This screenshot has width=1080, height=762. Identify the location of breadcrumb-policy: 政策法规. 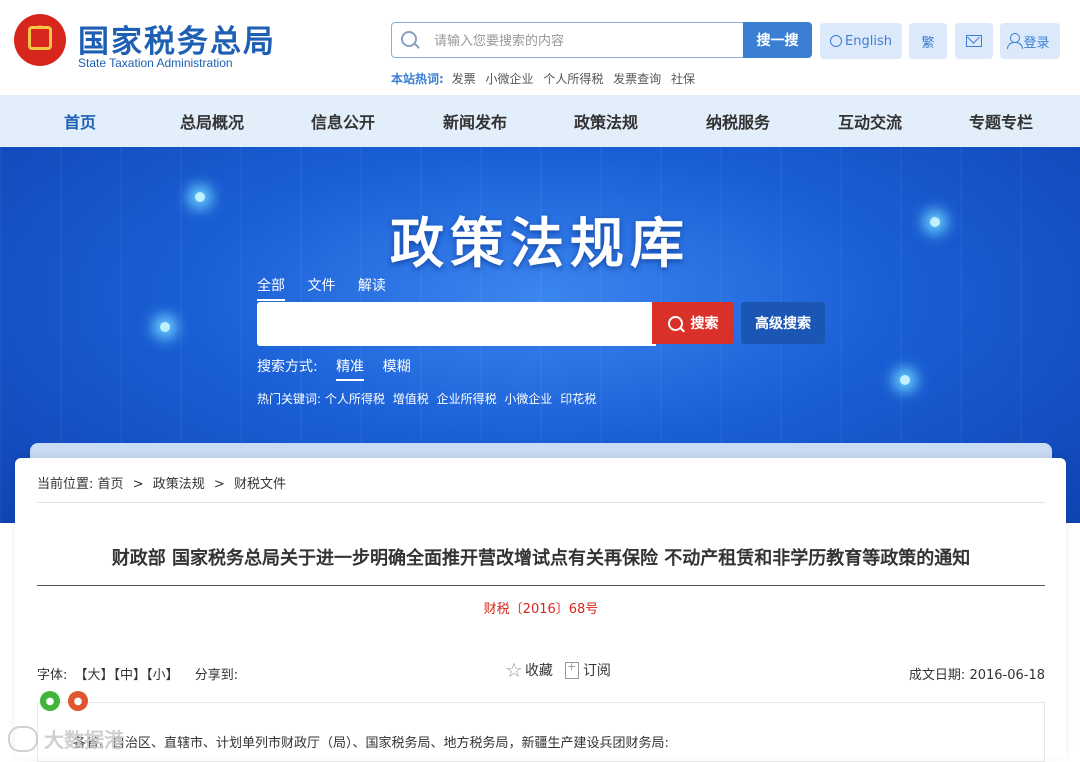
(179, 484).